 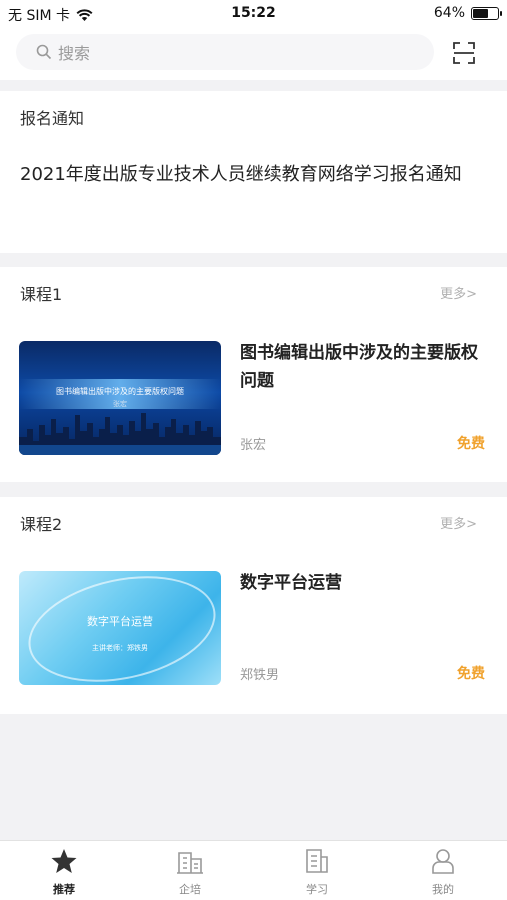 I want to click on thumb-subcaption: 主讲老师：郑铁男, so click(x=120, y=648).